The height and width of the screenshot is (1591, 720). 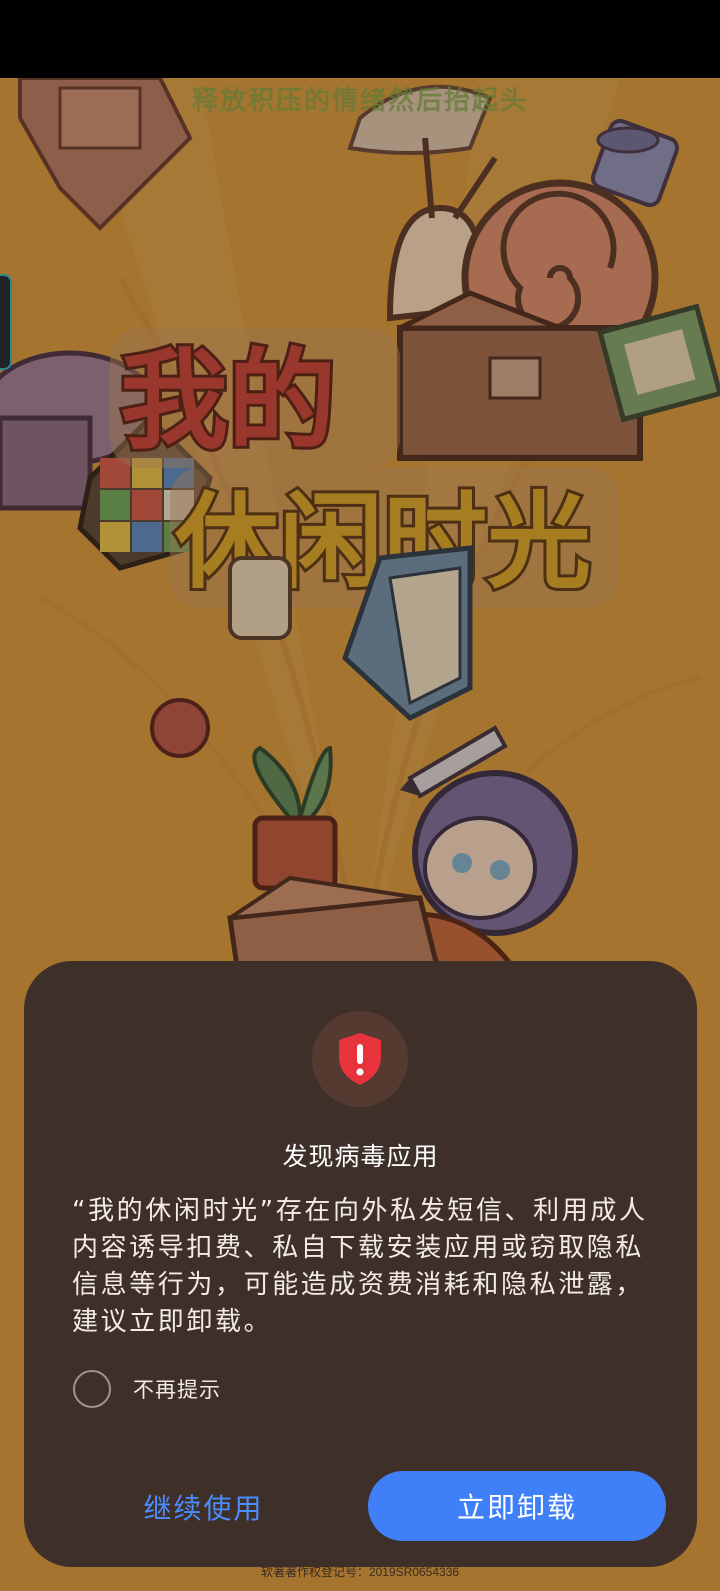 I want to click on uninstall-now-button: 立即卸载, so click(x=517, y=1506).